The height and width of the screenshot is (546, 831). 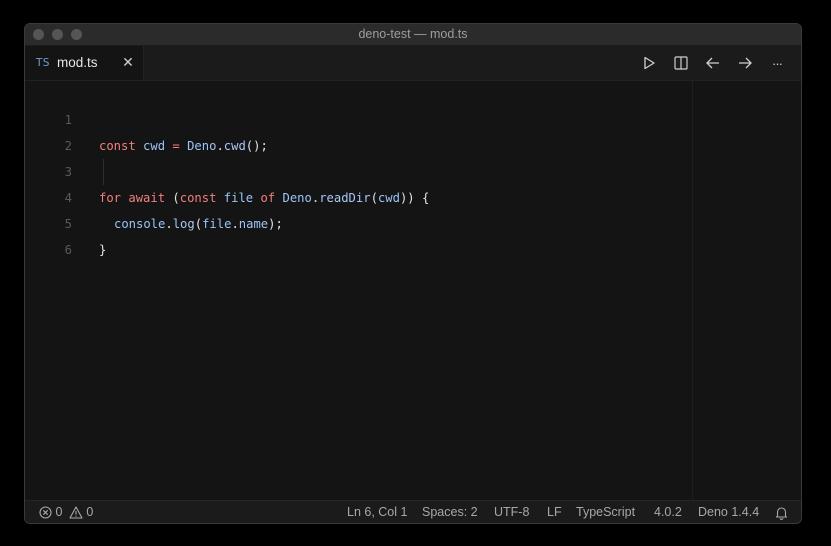 I want to click on line-content: console.log(file.name);, so click(x=198, y=224).